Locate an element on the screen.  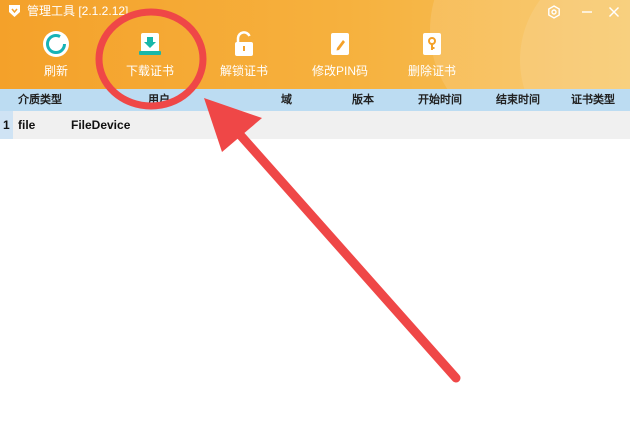
minimize-icon is located at coordinates (587, 12).